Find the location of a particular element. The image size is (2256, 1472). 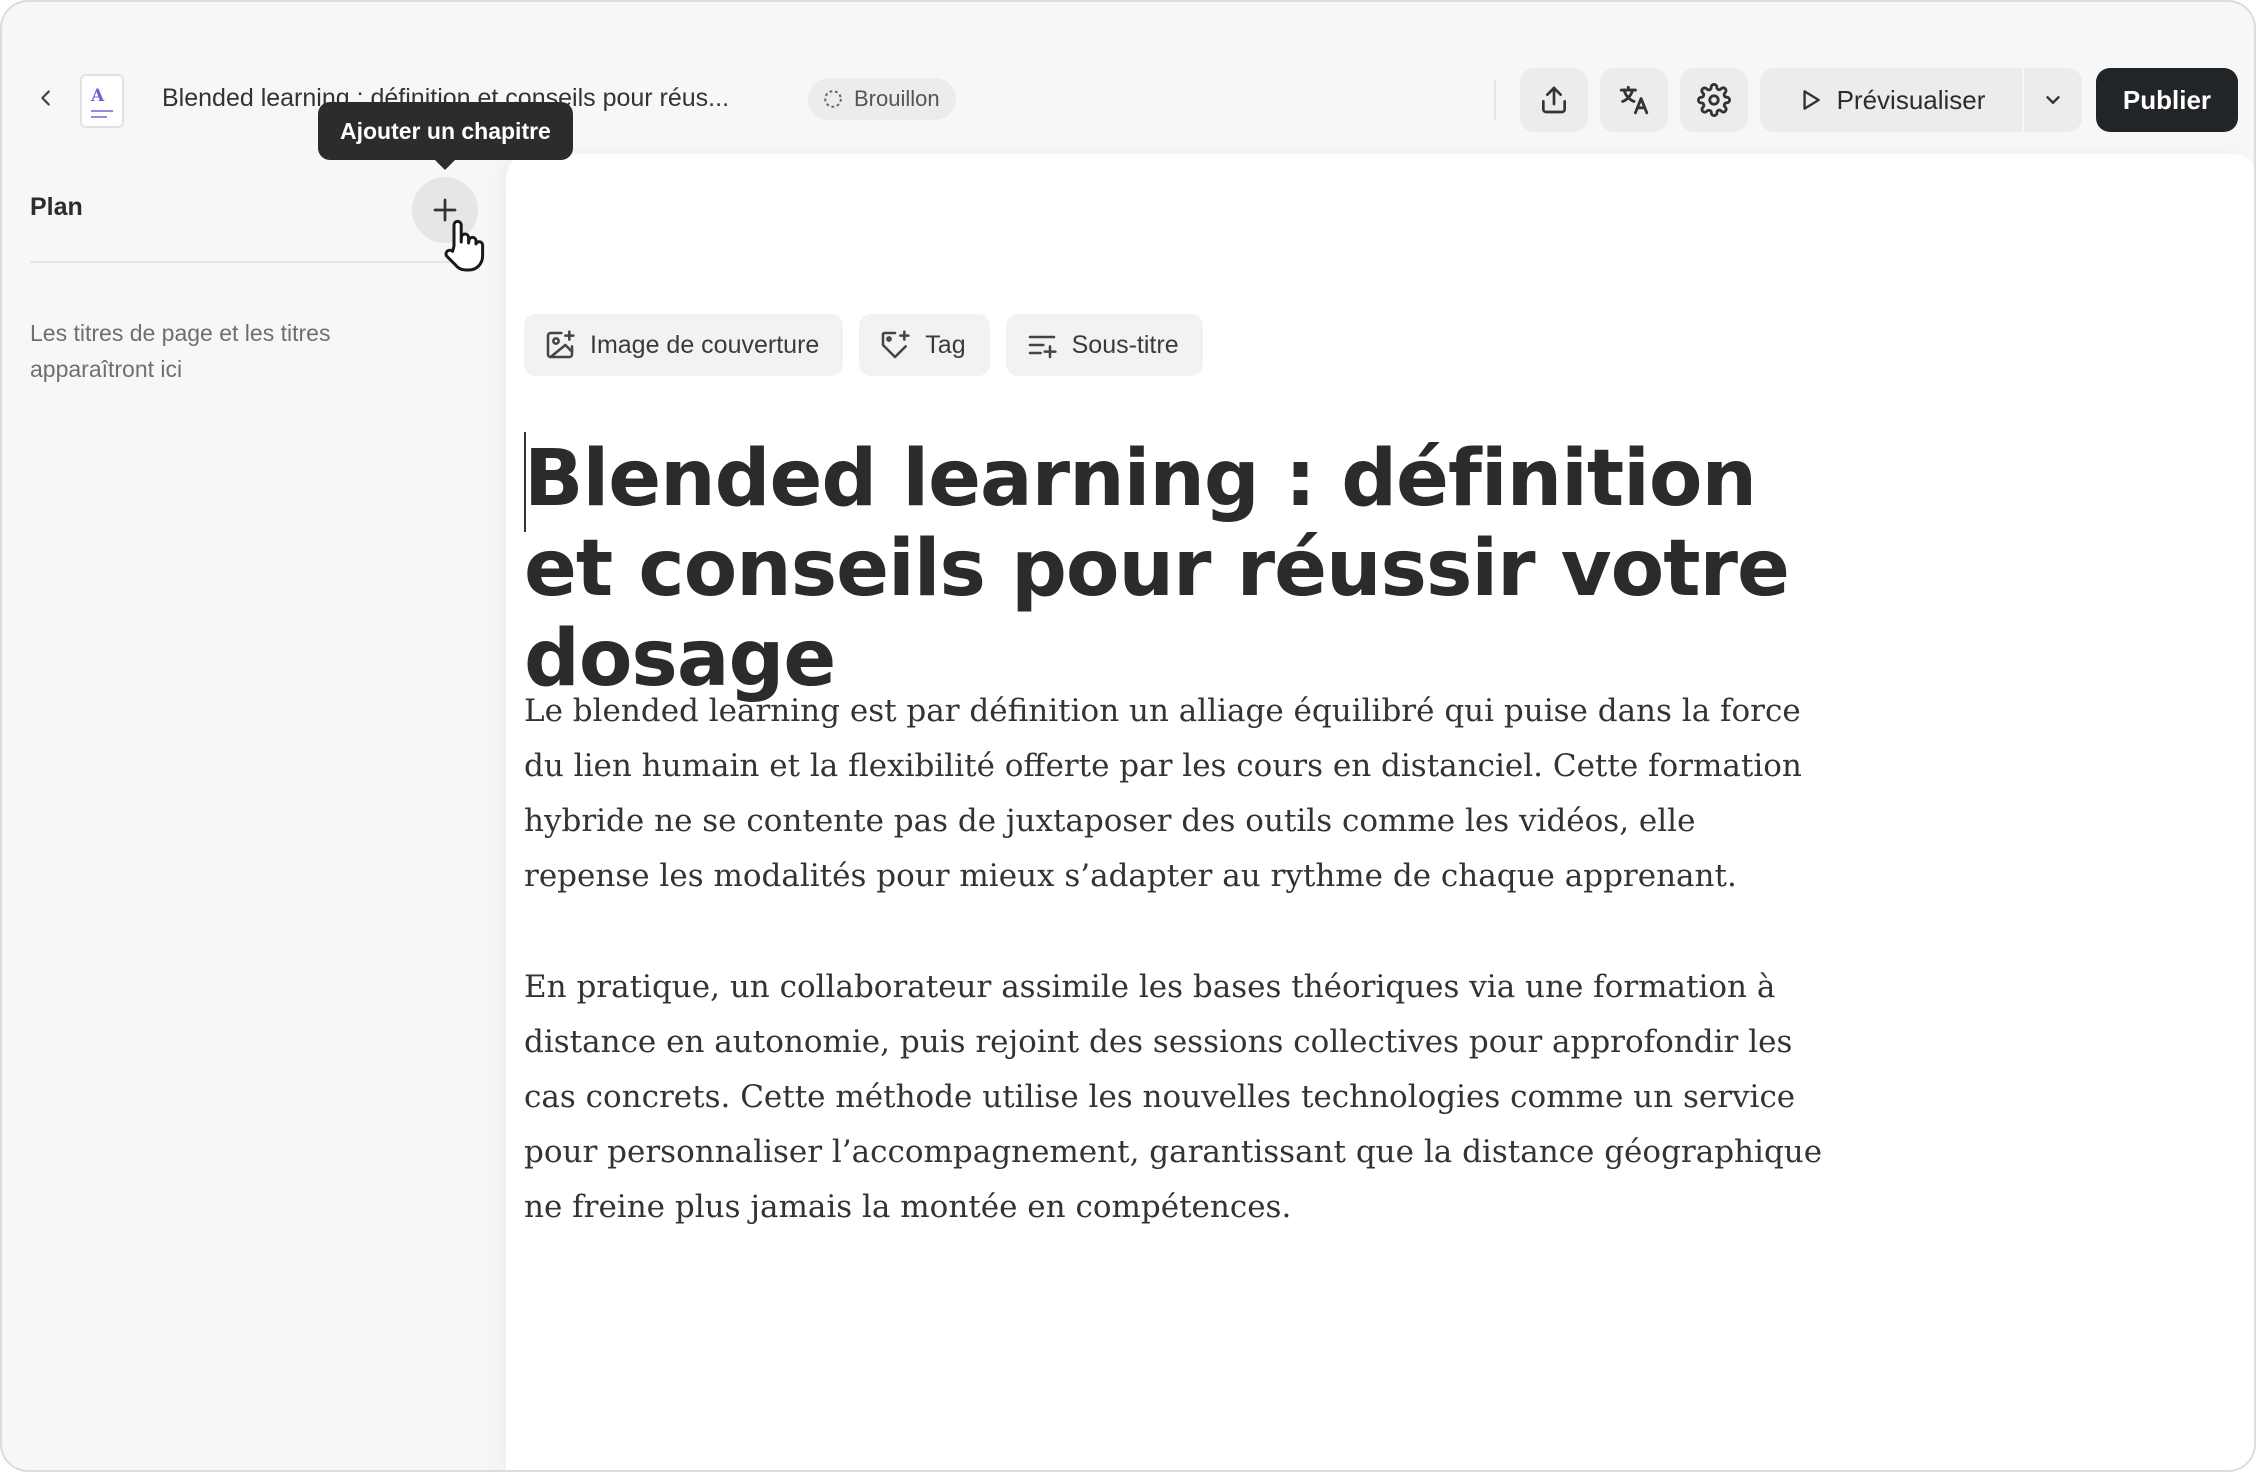

sidebar-divider is located at coordinates (254, 262).